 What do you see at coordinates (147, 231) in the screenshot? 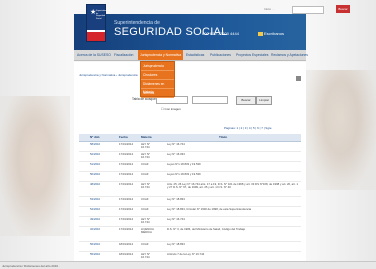
I see `dictamen-type: LICENCIA MÉDICA` at bounding box center [147, 231].